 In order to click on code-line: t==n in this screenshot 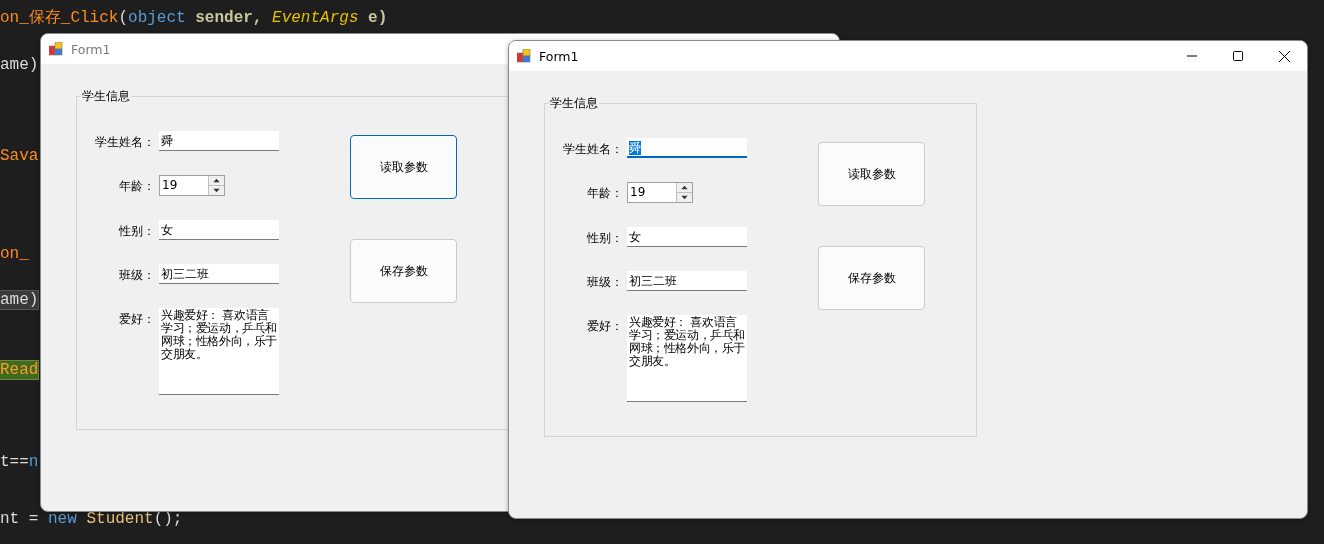, I will do `click(19, 462)`.